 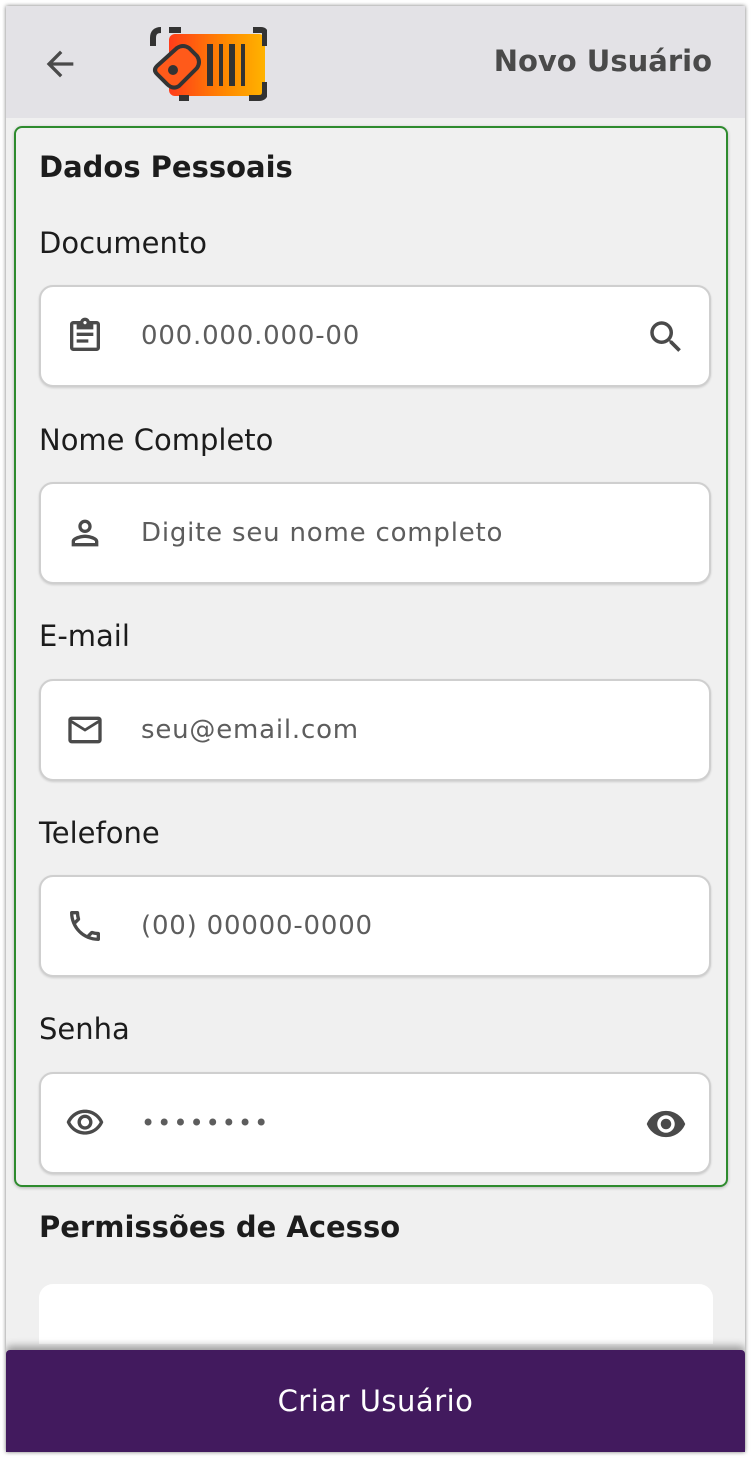 I want to click on create-user-button: Criar Usuário, so click(x=375, y=1401).